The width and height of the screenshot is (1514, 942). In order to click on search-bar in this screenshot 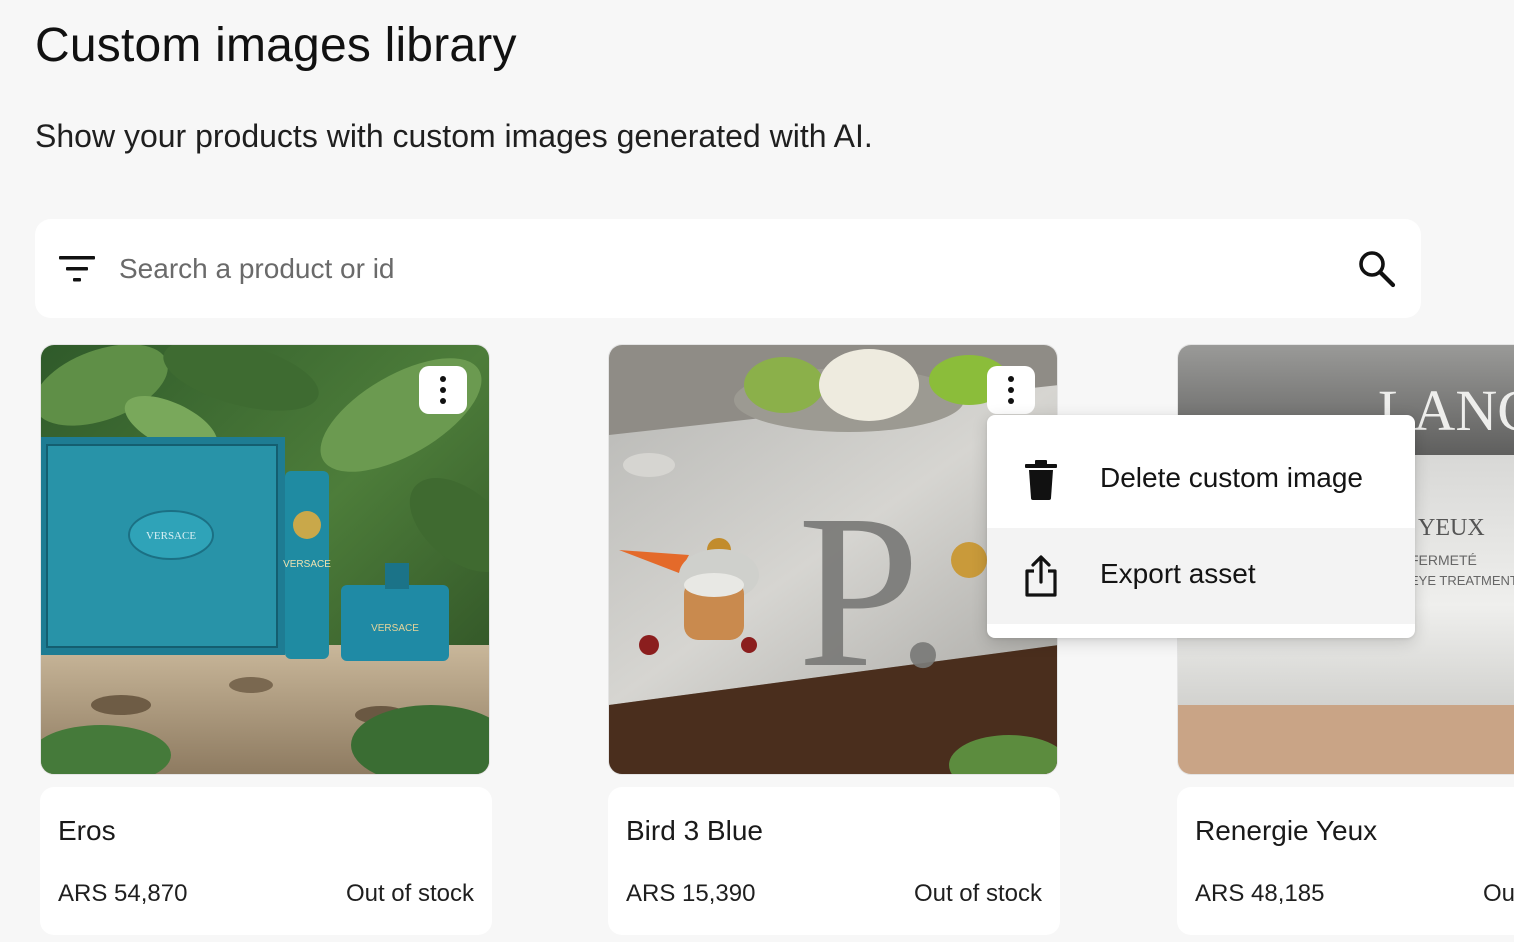, I will do `click(728, 268)`.